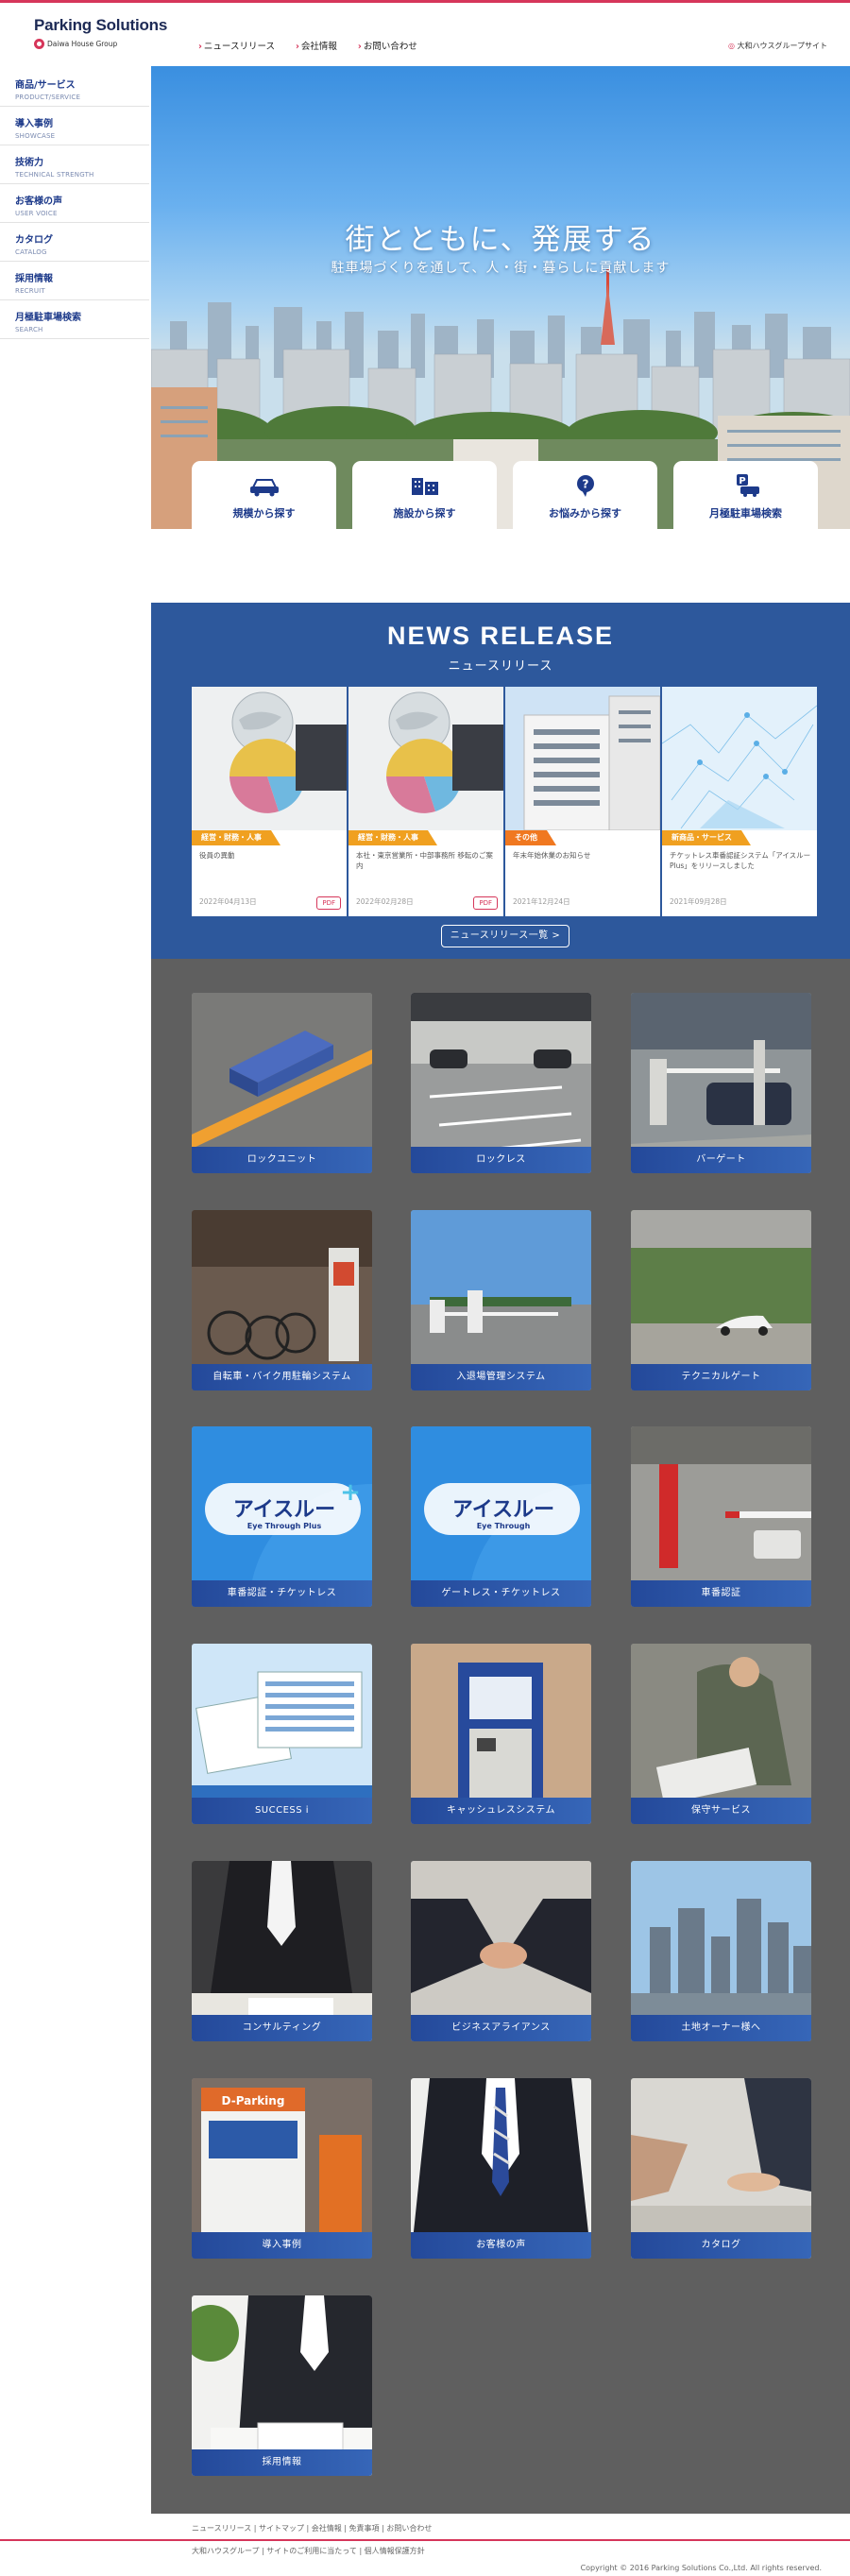 The width and height of the screenshot is (850, 2576). What do you see at coordinates (48, 98) in the screenshot?
I see `sidebar-item-sublabel: PRODUCT/SERVICE` at bounding box center [48, 98].